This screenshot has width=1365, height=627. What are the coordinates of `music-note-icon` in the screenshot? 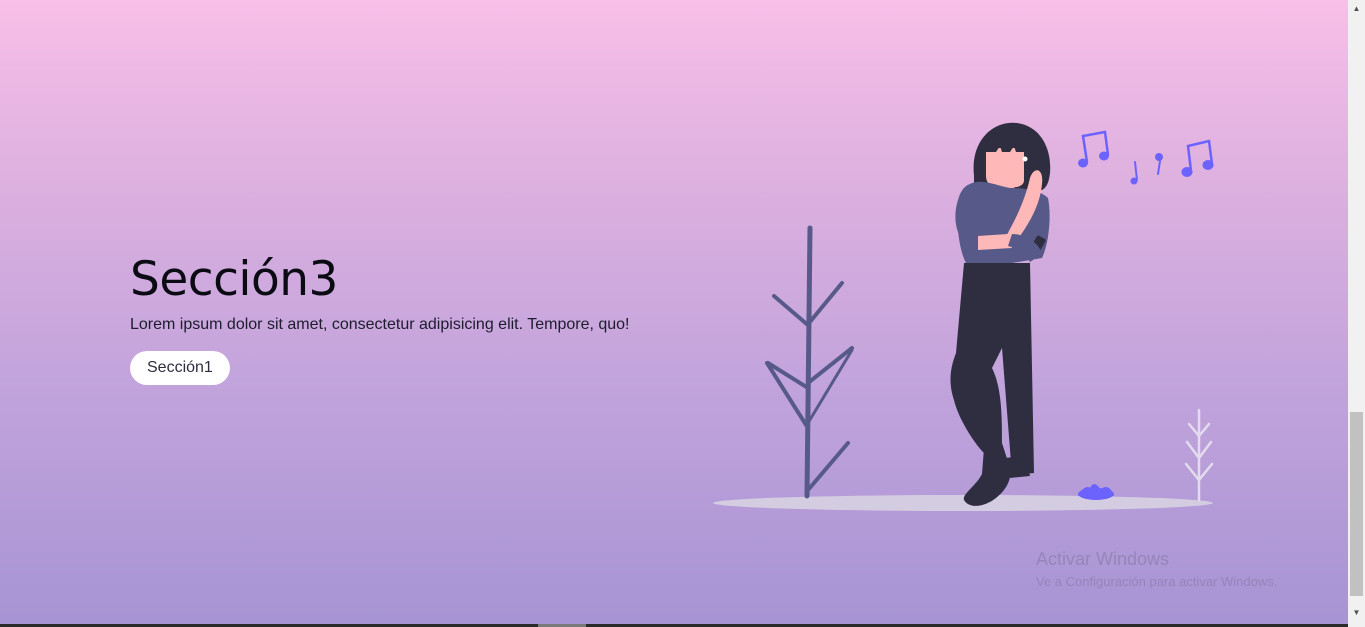 It's located at (1146, 157).